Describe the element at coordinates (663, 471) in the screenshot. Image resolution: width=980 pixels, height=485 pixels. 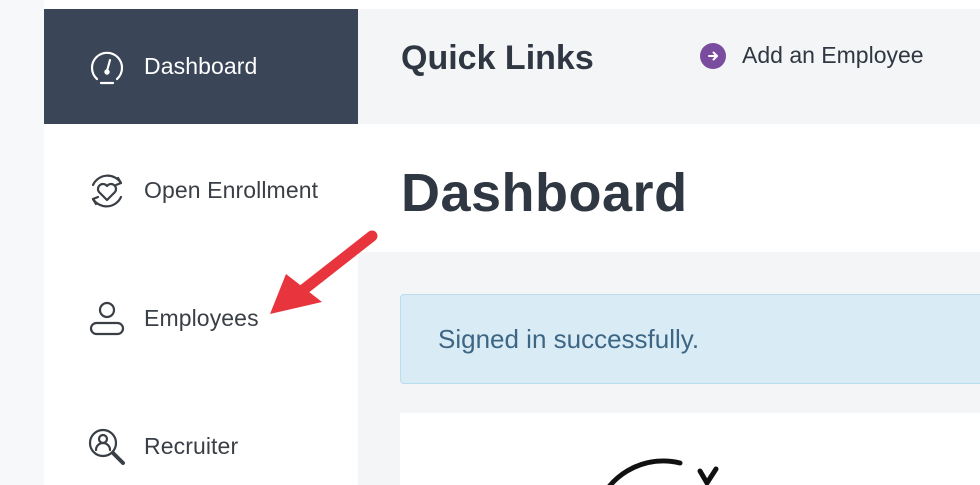
I see `card-illustration-icon` at that location.